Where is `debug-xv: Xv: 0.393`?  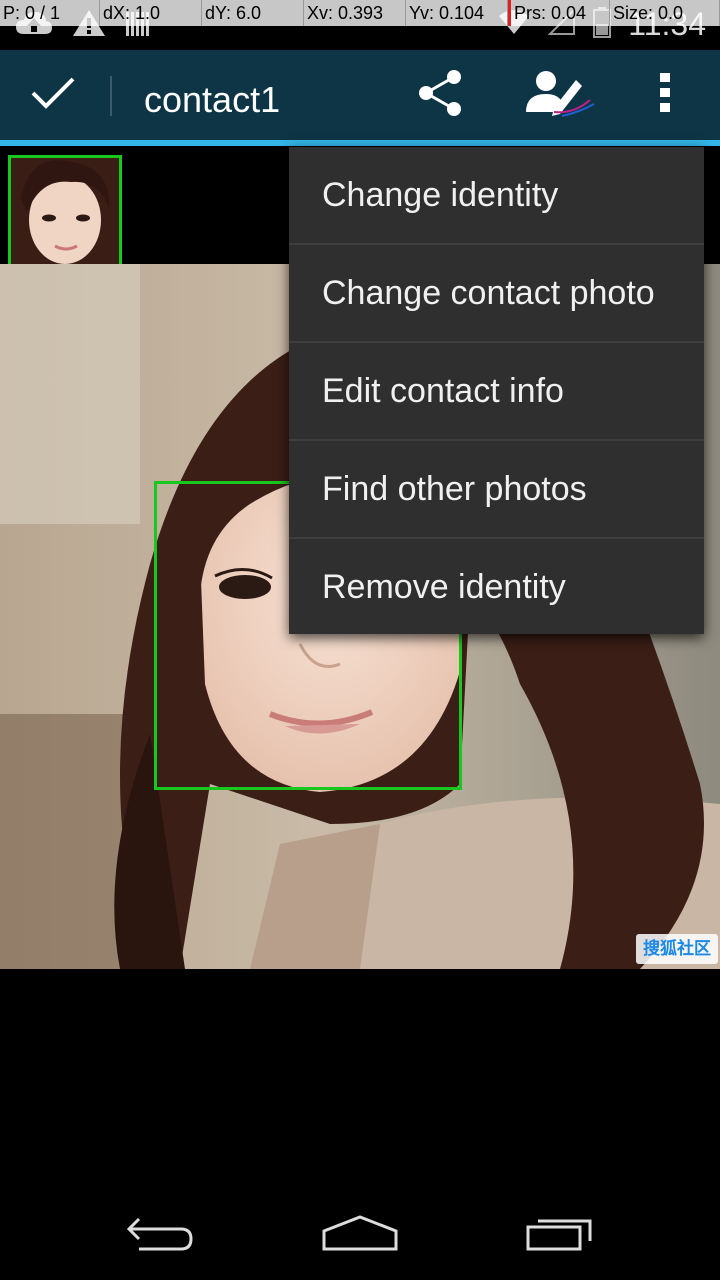 debug-xv: Xv: 0.393 is located at coordinates (355, 13).